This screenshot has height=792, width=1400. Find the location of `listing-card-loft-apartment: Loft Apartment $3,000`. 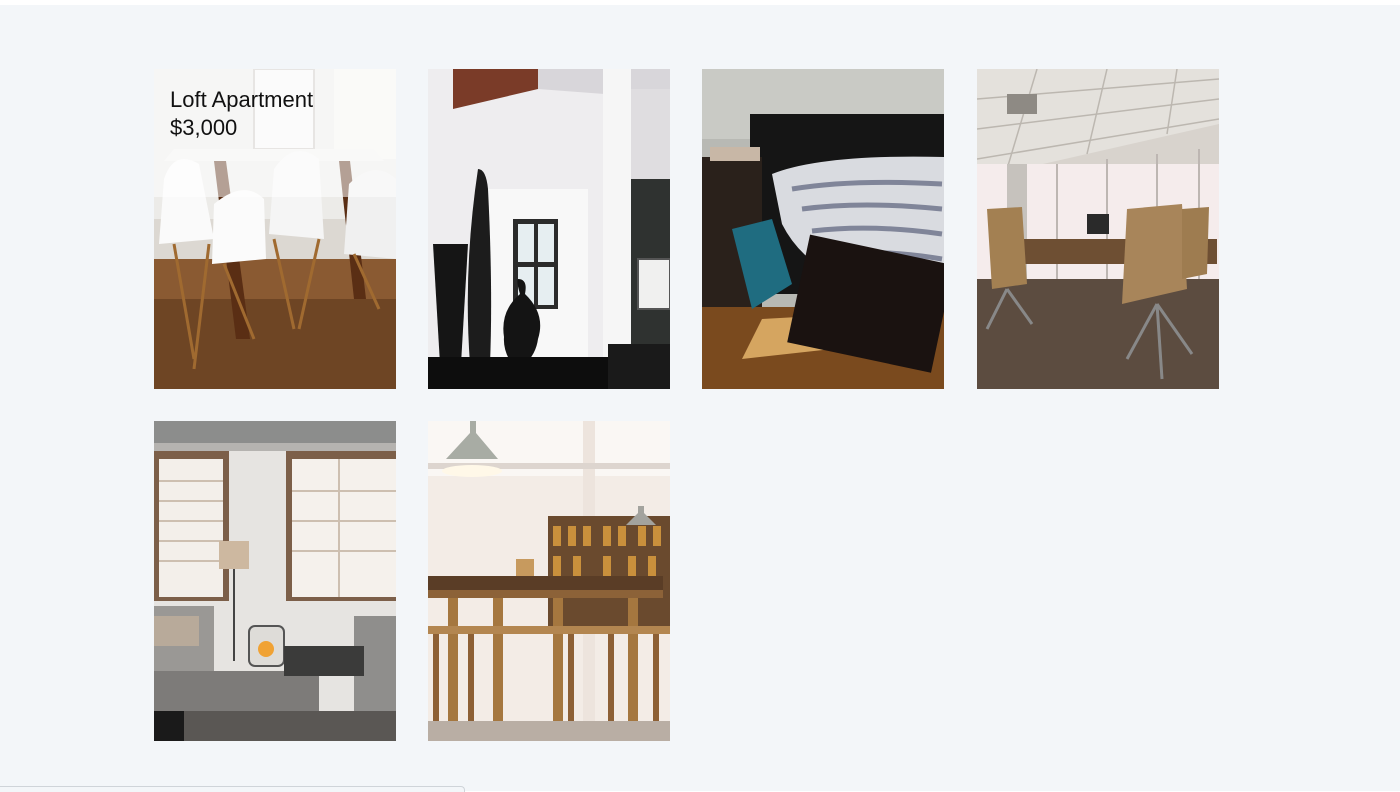

listing-card-loft-apartment: Loft Apartment $3,000 is located at coordinates (275, 229).